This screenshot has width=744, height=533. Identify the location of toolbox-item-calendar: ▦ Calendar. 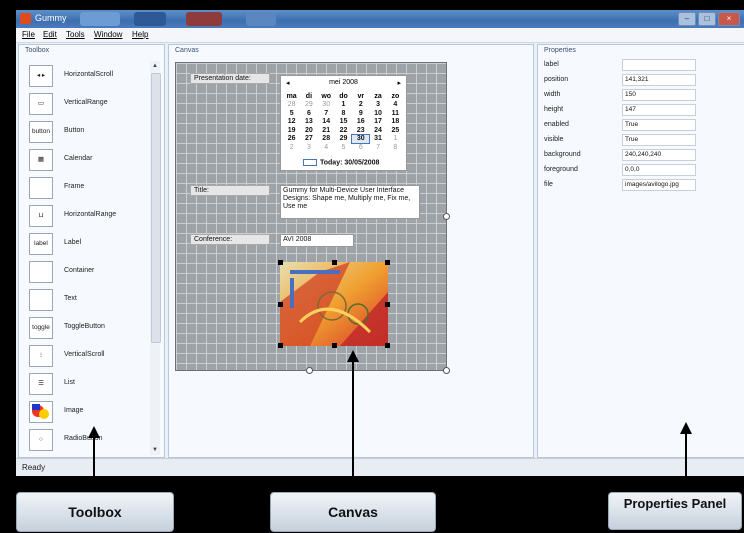
(89, 160).